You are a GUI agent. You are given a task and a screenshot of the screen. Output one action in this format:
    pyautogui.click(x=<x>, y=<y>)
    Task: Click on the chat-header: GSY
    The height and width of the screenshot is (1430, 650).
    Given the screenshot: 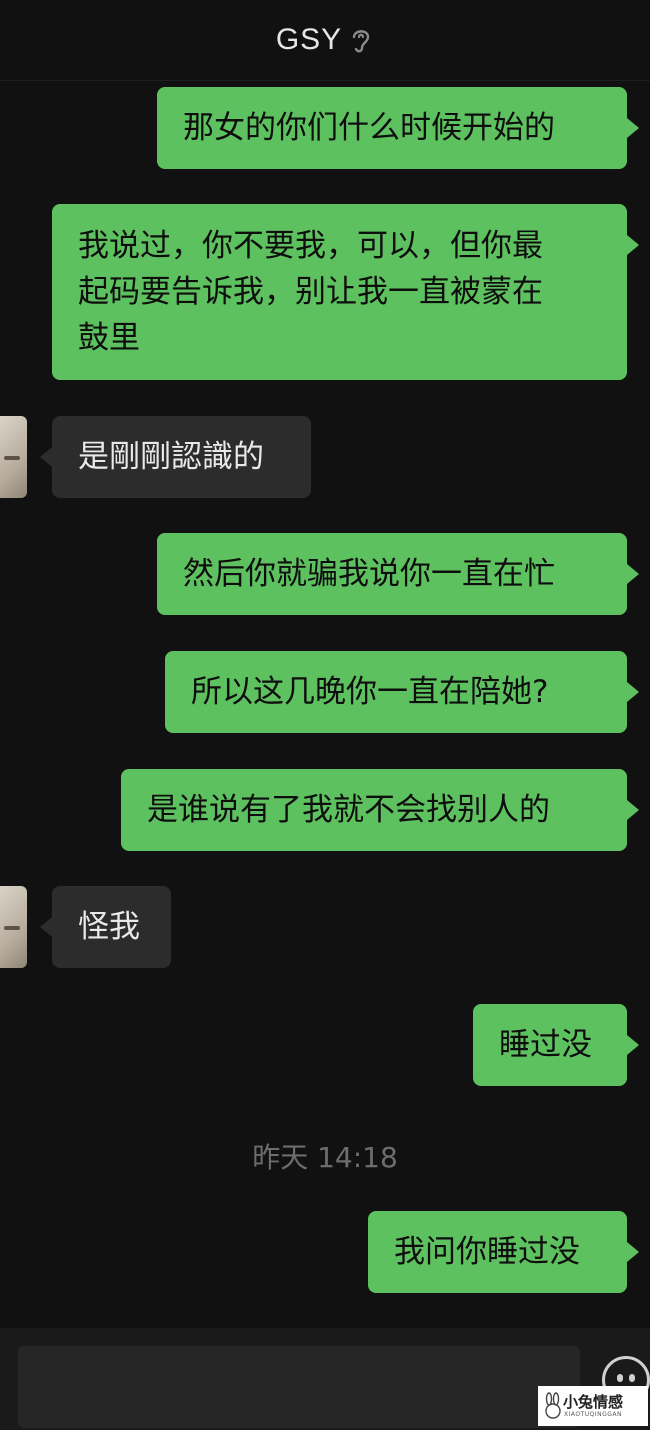 What is the action you would take?
    pyautogui.click(x=325, y=40)
    